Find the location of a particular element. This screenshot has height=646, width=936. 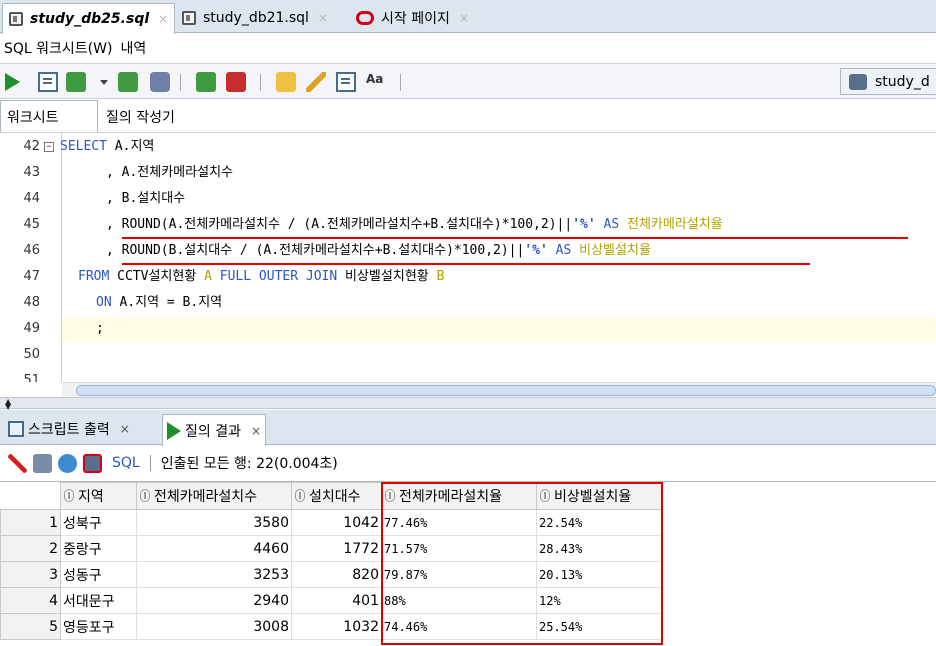

sql-history-icon is located at coordinates (286, 82).